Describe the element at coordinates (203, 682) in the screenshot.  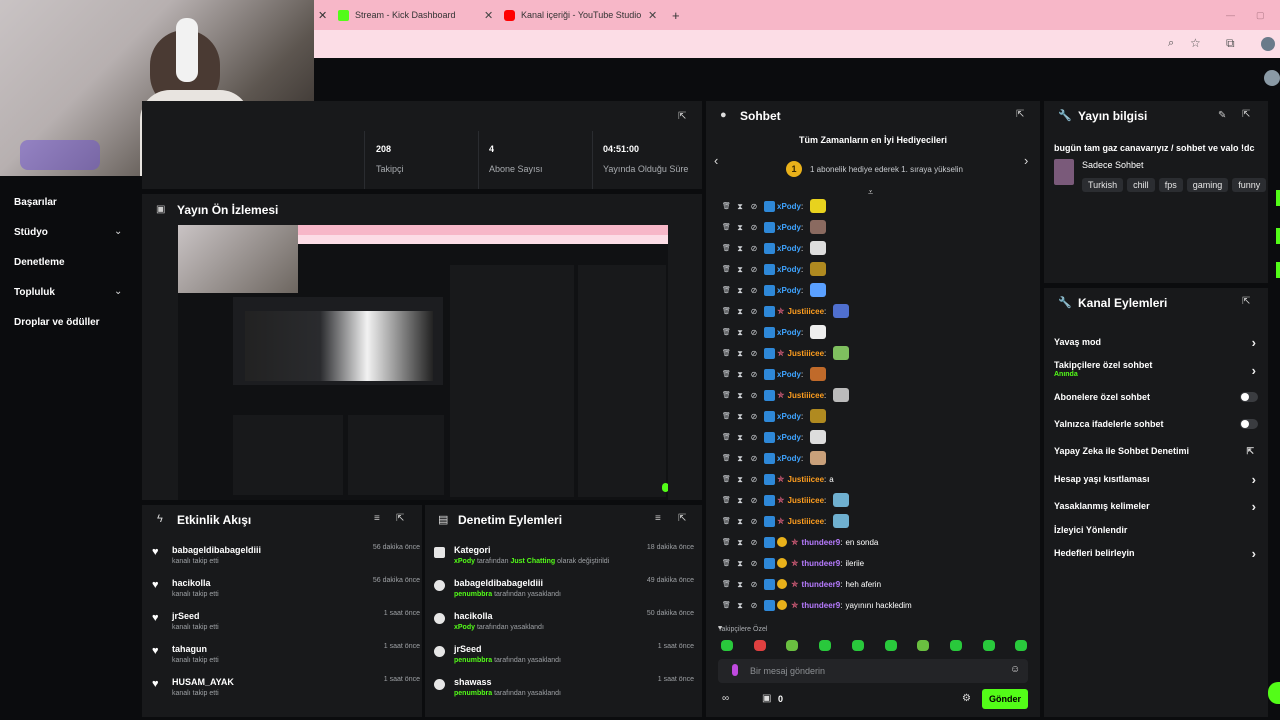
I see `user-name: HUSAM_AYAK` at that location.